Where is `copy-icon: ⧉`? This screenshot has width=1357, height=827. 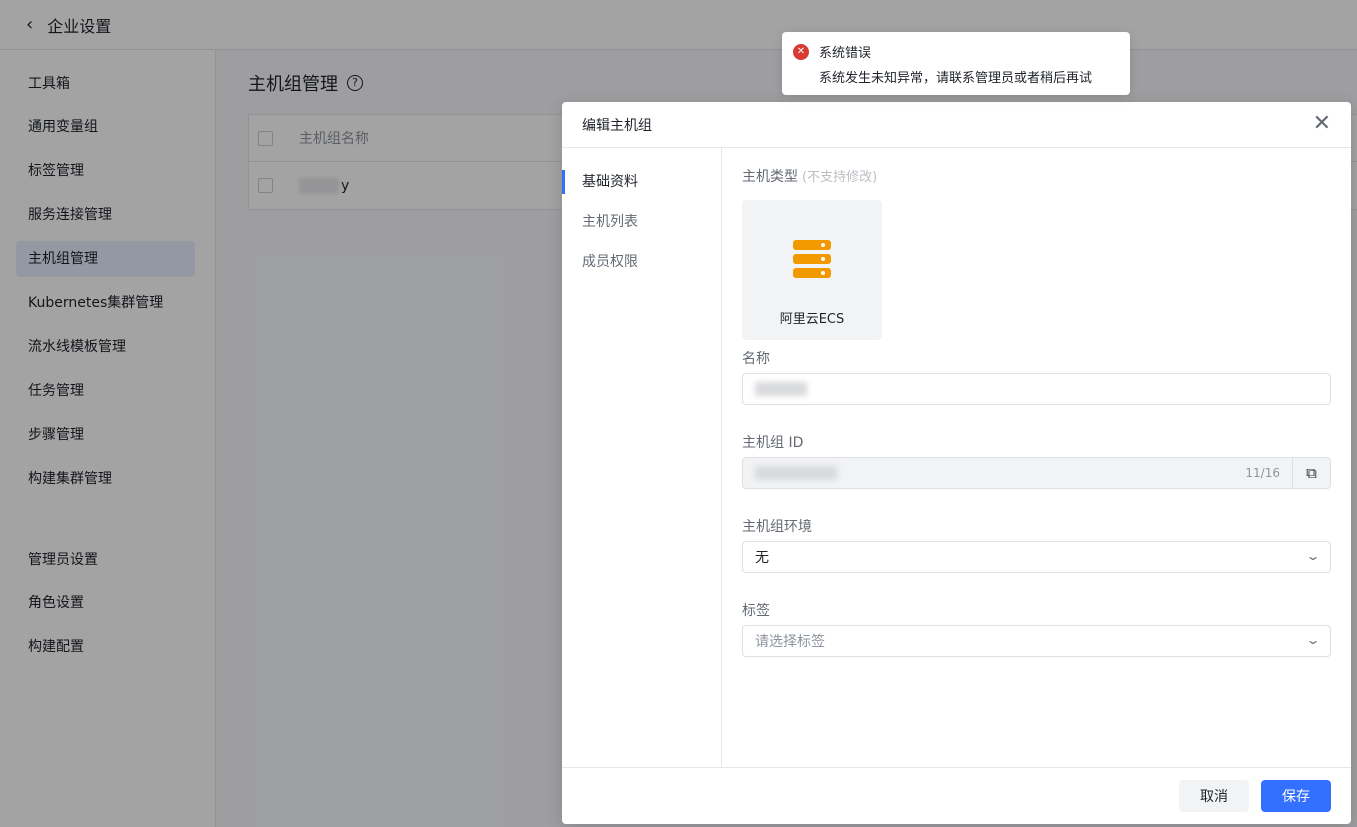 copy-icon: ⧉ is located at coordinates (1311, 473).